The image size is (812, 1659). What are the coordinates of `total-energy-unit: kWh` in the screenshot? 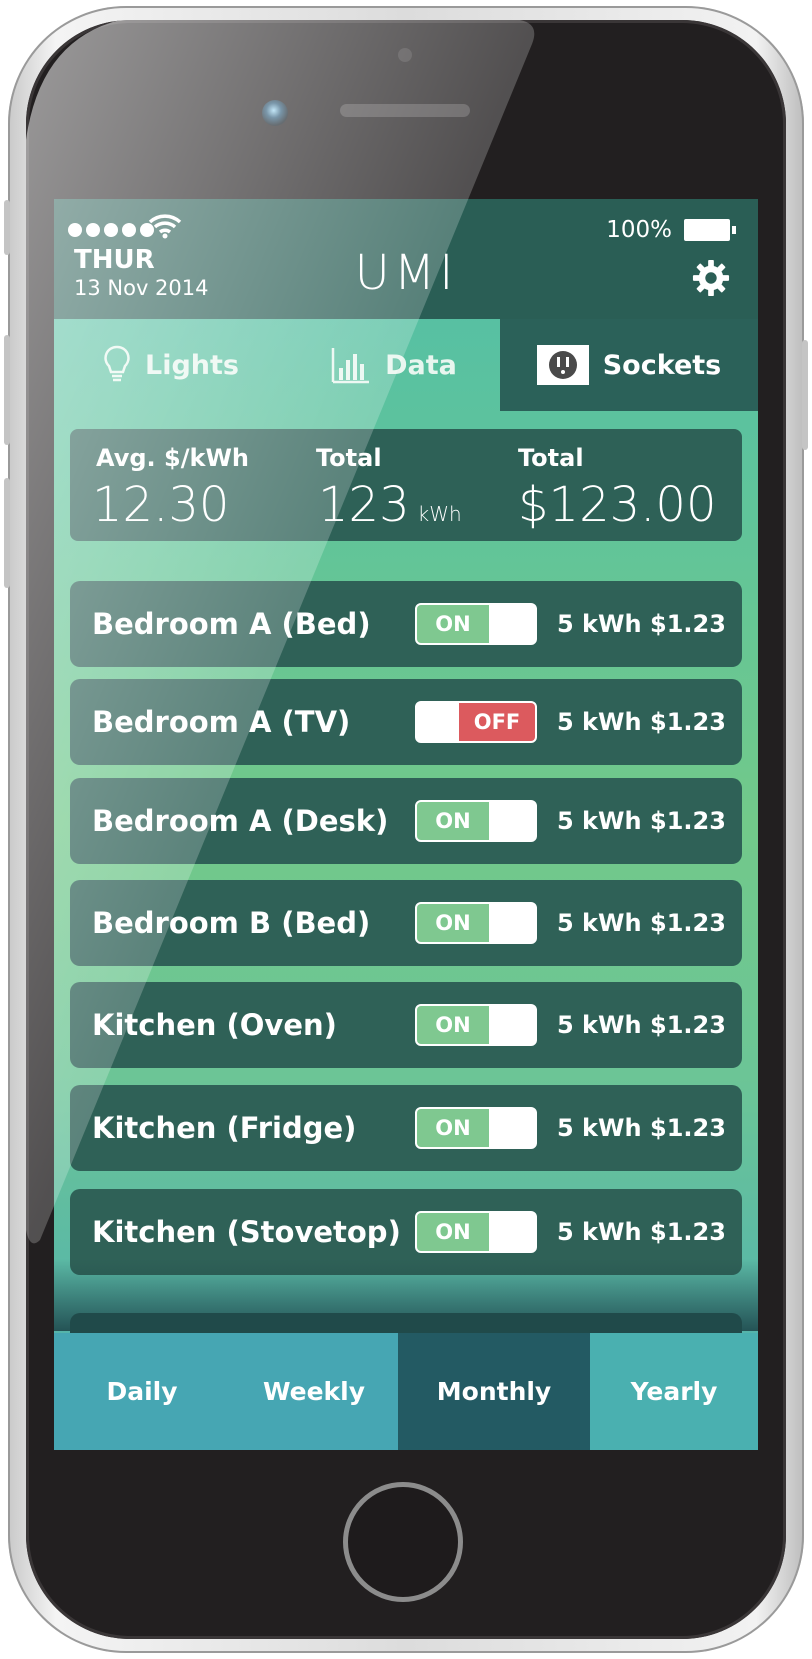 It's located at (439, 514).